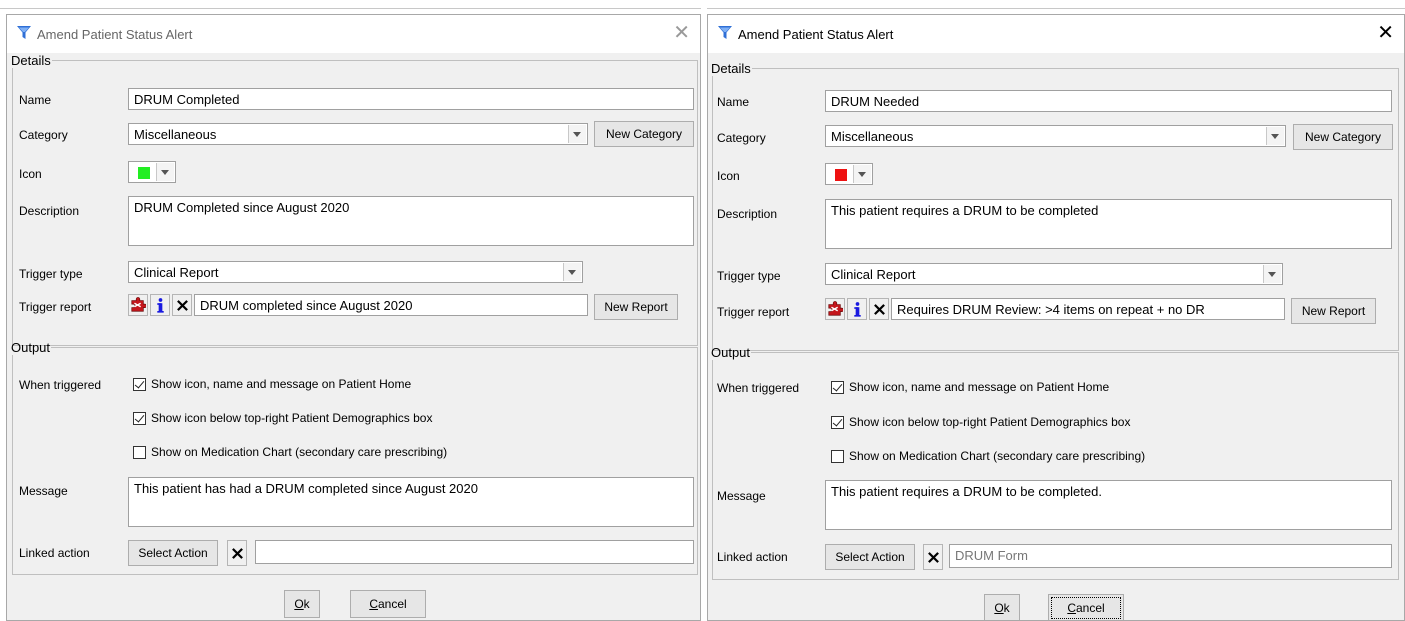  Describe the element at coordinates (1108, 101) in the screenshot. I see `name-input: DRUM Needed` at that location.